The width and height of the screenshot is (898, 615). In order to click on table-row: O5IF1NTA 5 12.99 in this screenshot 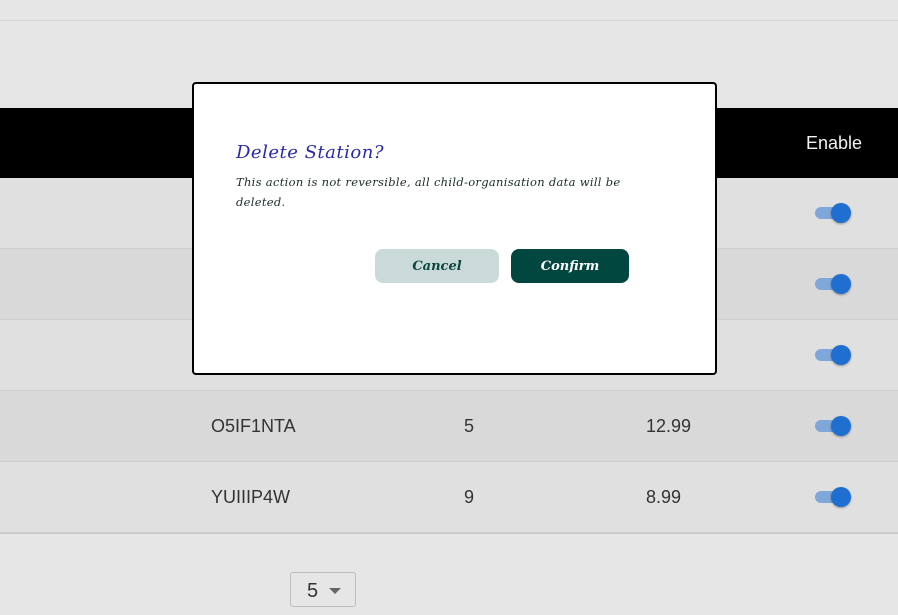, I will do `click(449, 426)`.